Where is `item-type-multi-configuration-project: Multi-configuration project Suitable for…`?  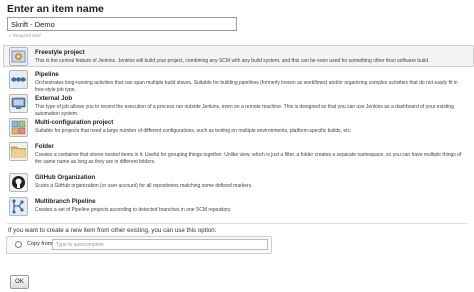
item-type-multi-configuration-project: Multi-configuration project Suitable for… is located at coordinates (238, 127).